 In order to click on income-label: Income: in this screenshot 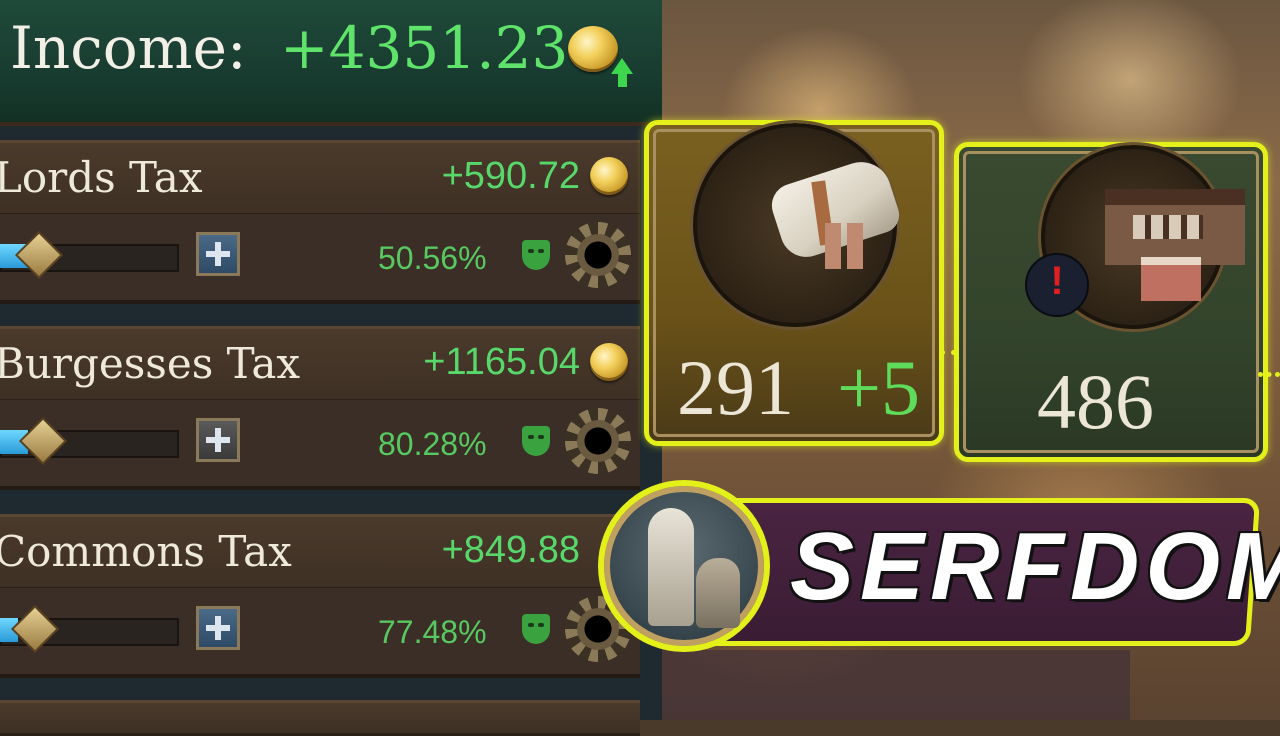, I will do `click(128, 48)`.